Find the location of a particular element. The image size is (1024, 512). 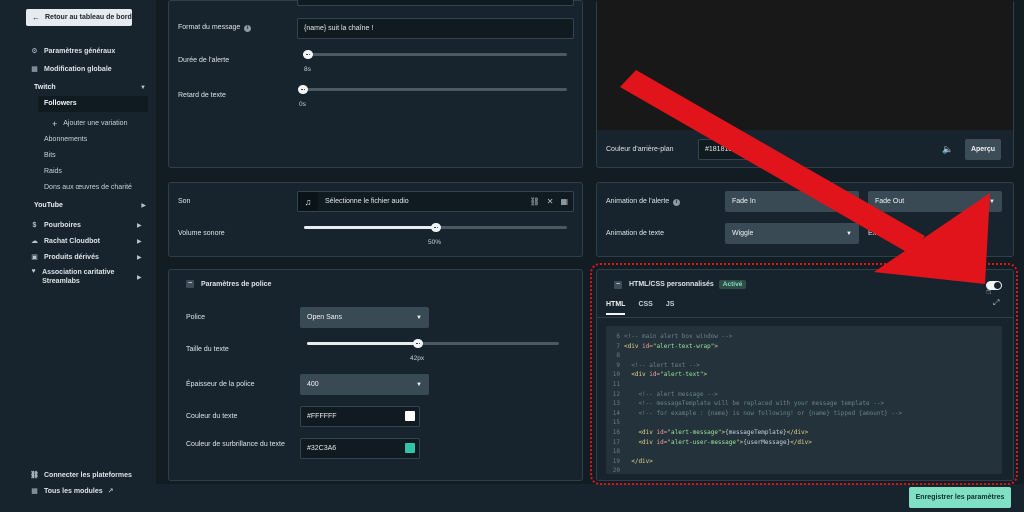

sidebar-item-charity: Dons aux œuvres de charité is located at coordinates (88, 187).